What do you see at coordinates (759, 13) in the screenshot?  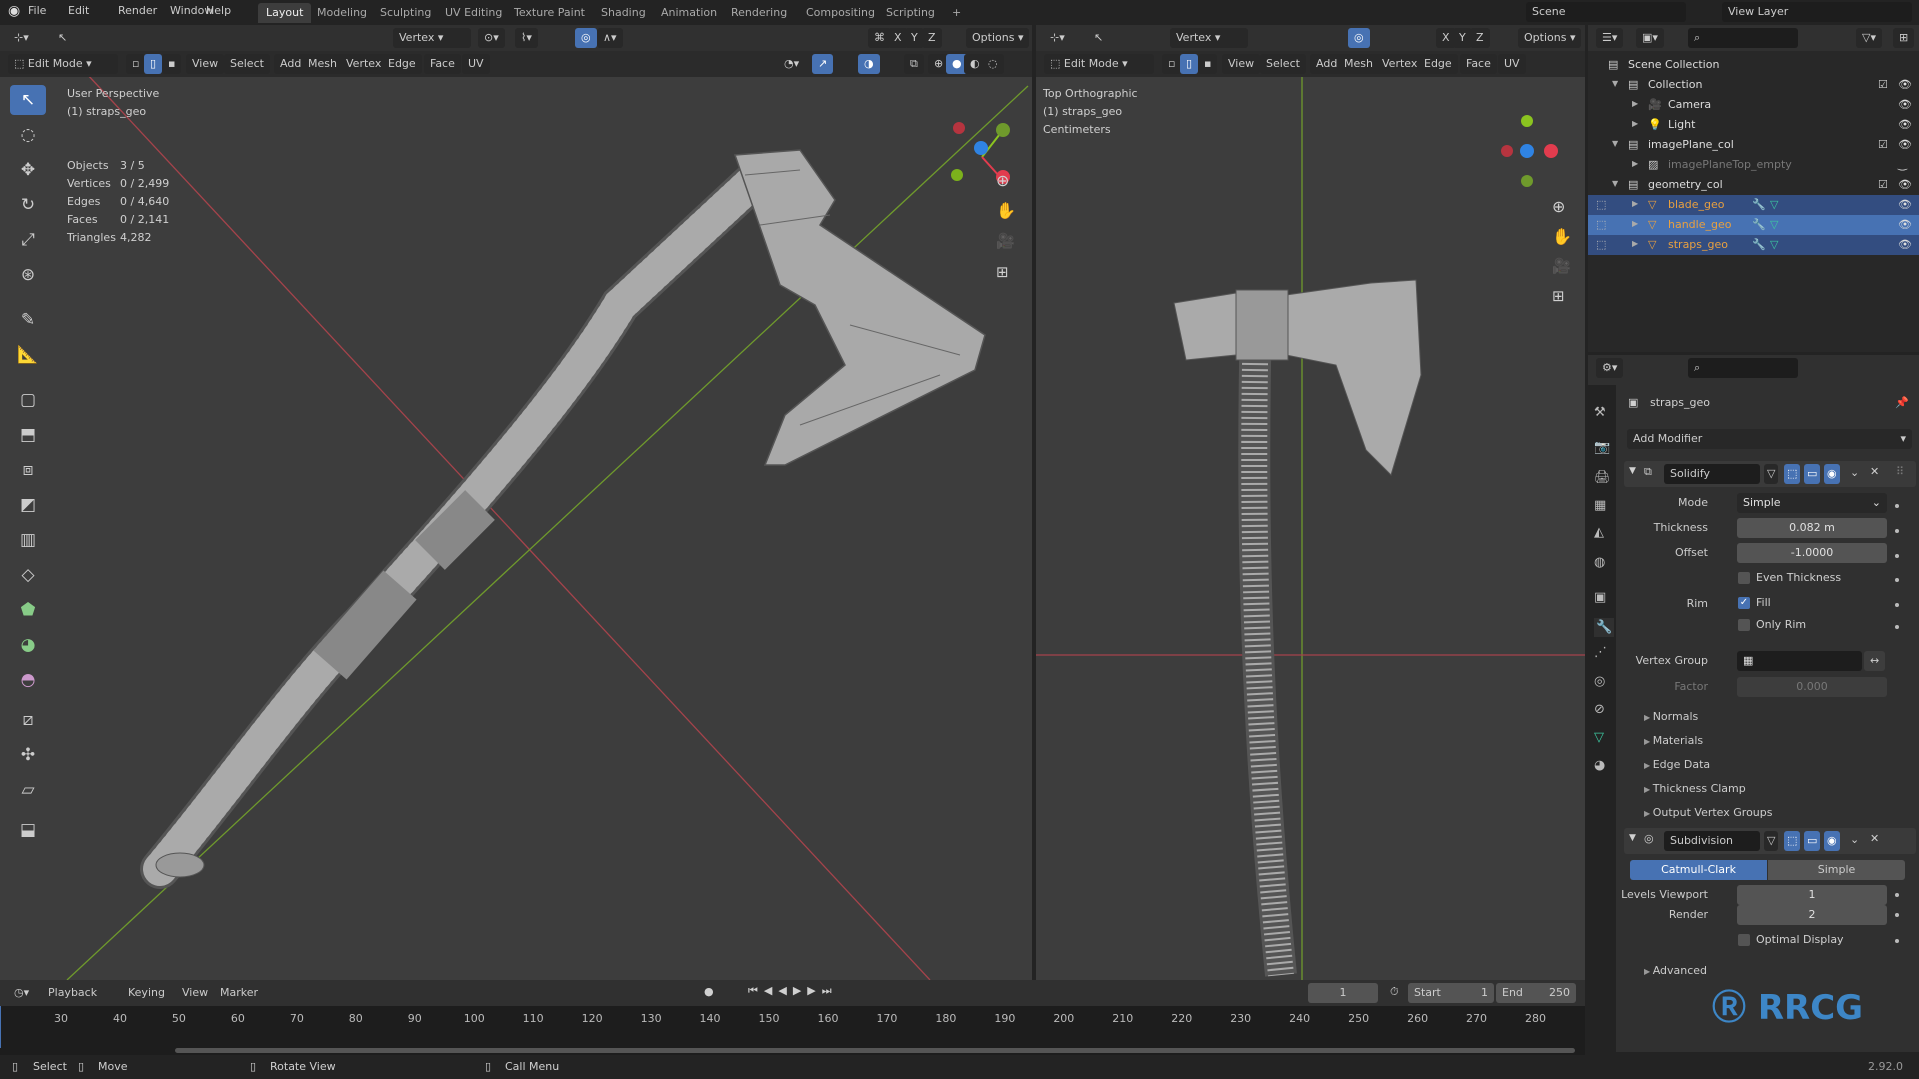 I see `tab-rendering: Rendering` at bounding box center [759, 13].